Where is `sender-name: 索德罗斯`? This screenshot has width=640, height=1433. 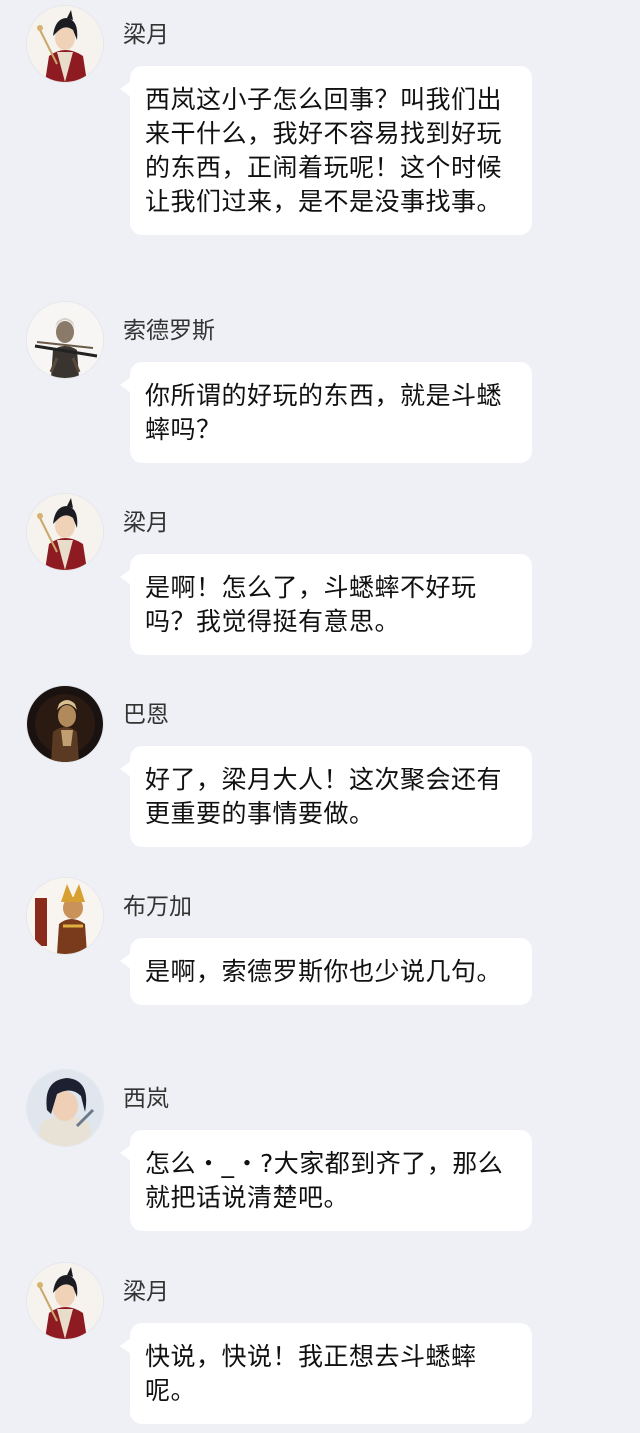
sender-name: 索德罗斯 is located at coordinates (169, 331).